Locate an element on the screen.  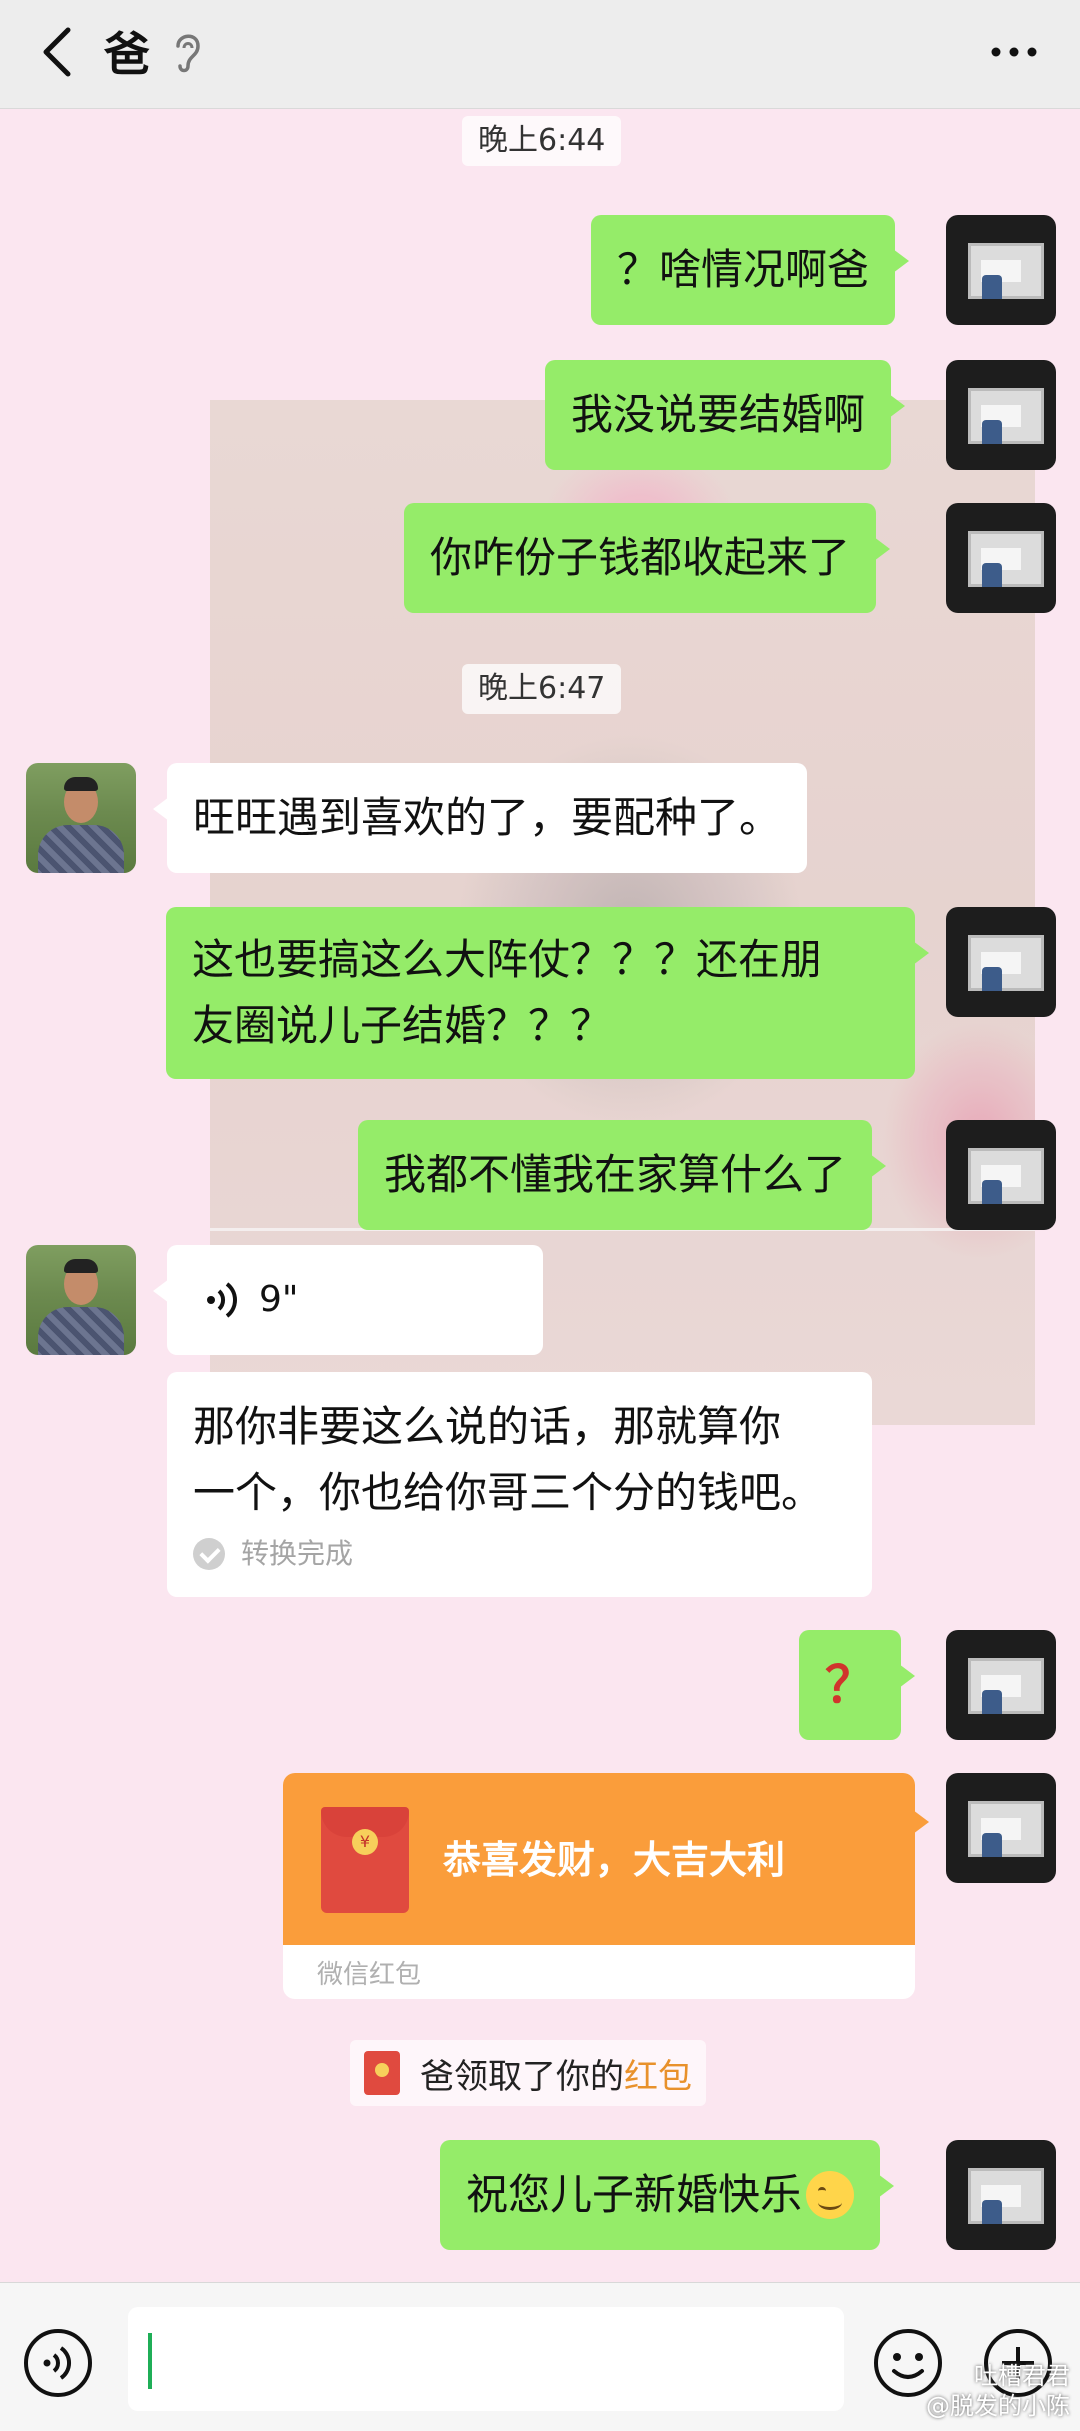
dad-message: 旺旺遇到喜欢的了，要配种了。 is located at coordinates (480, 818).